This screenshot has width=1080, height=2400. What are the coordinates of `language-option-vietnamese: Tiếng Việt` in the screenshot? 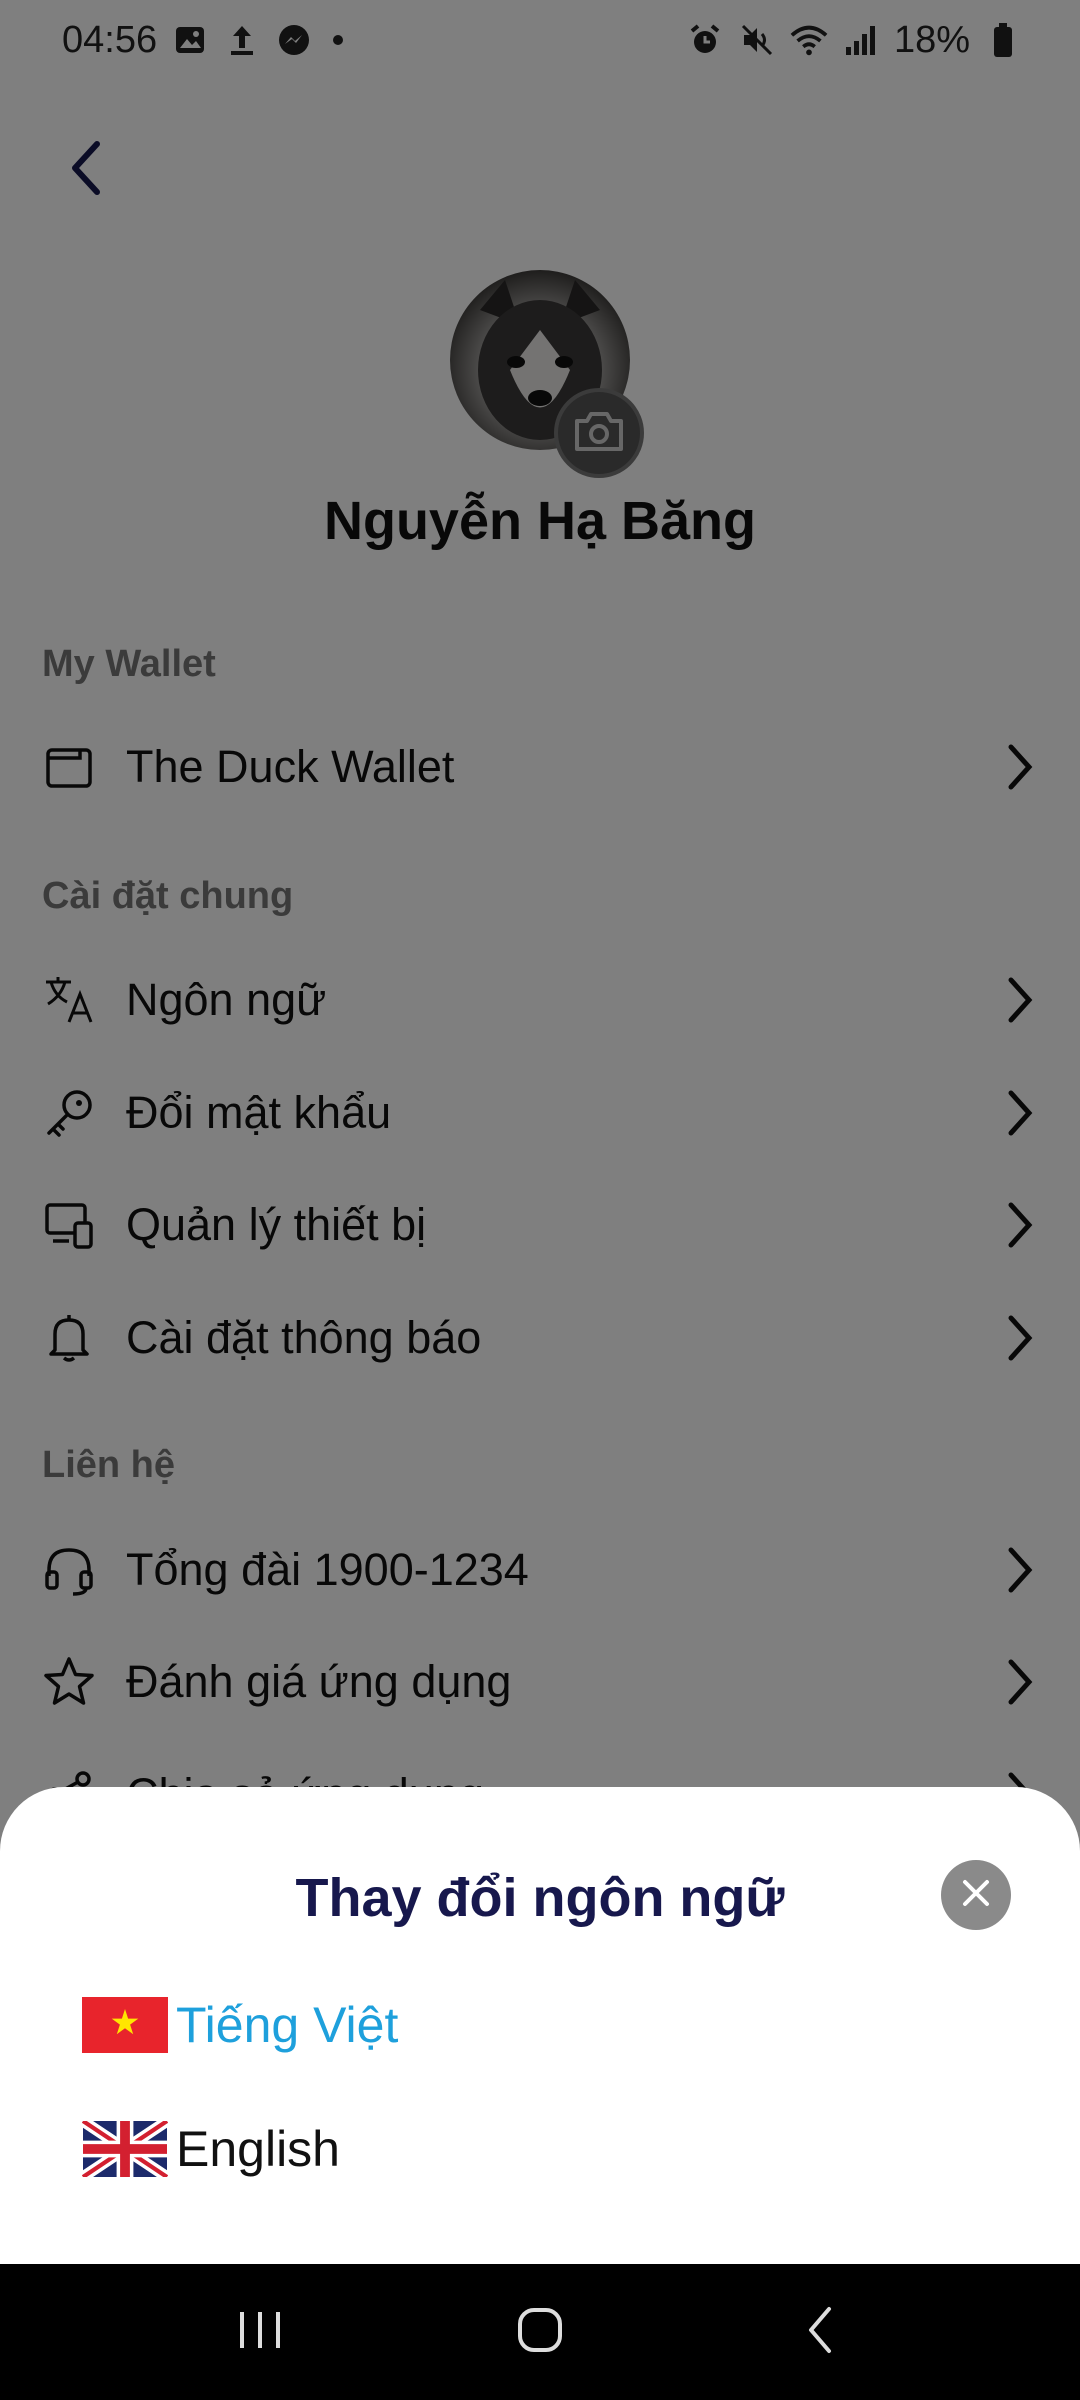 It's located at (240, 2025).